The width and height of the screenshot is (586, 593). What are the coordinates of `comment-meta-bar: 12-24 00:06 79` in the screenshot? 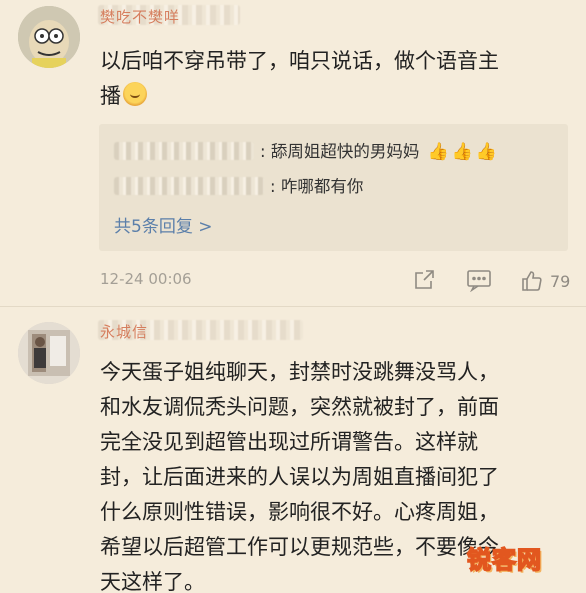 It's located at (338, 281).